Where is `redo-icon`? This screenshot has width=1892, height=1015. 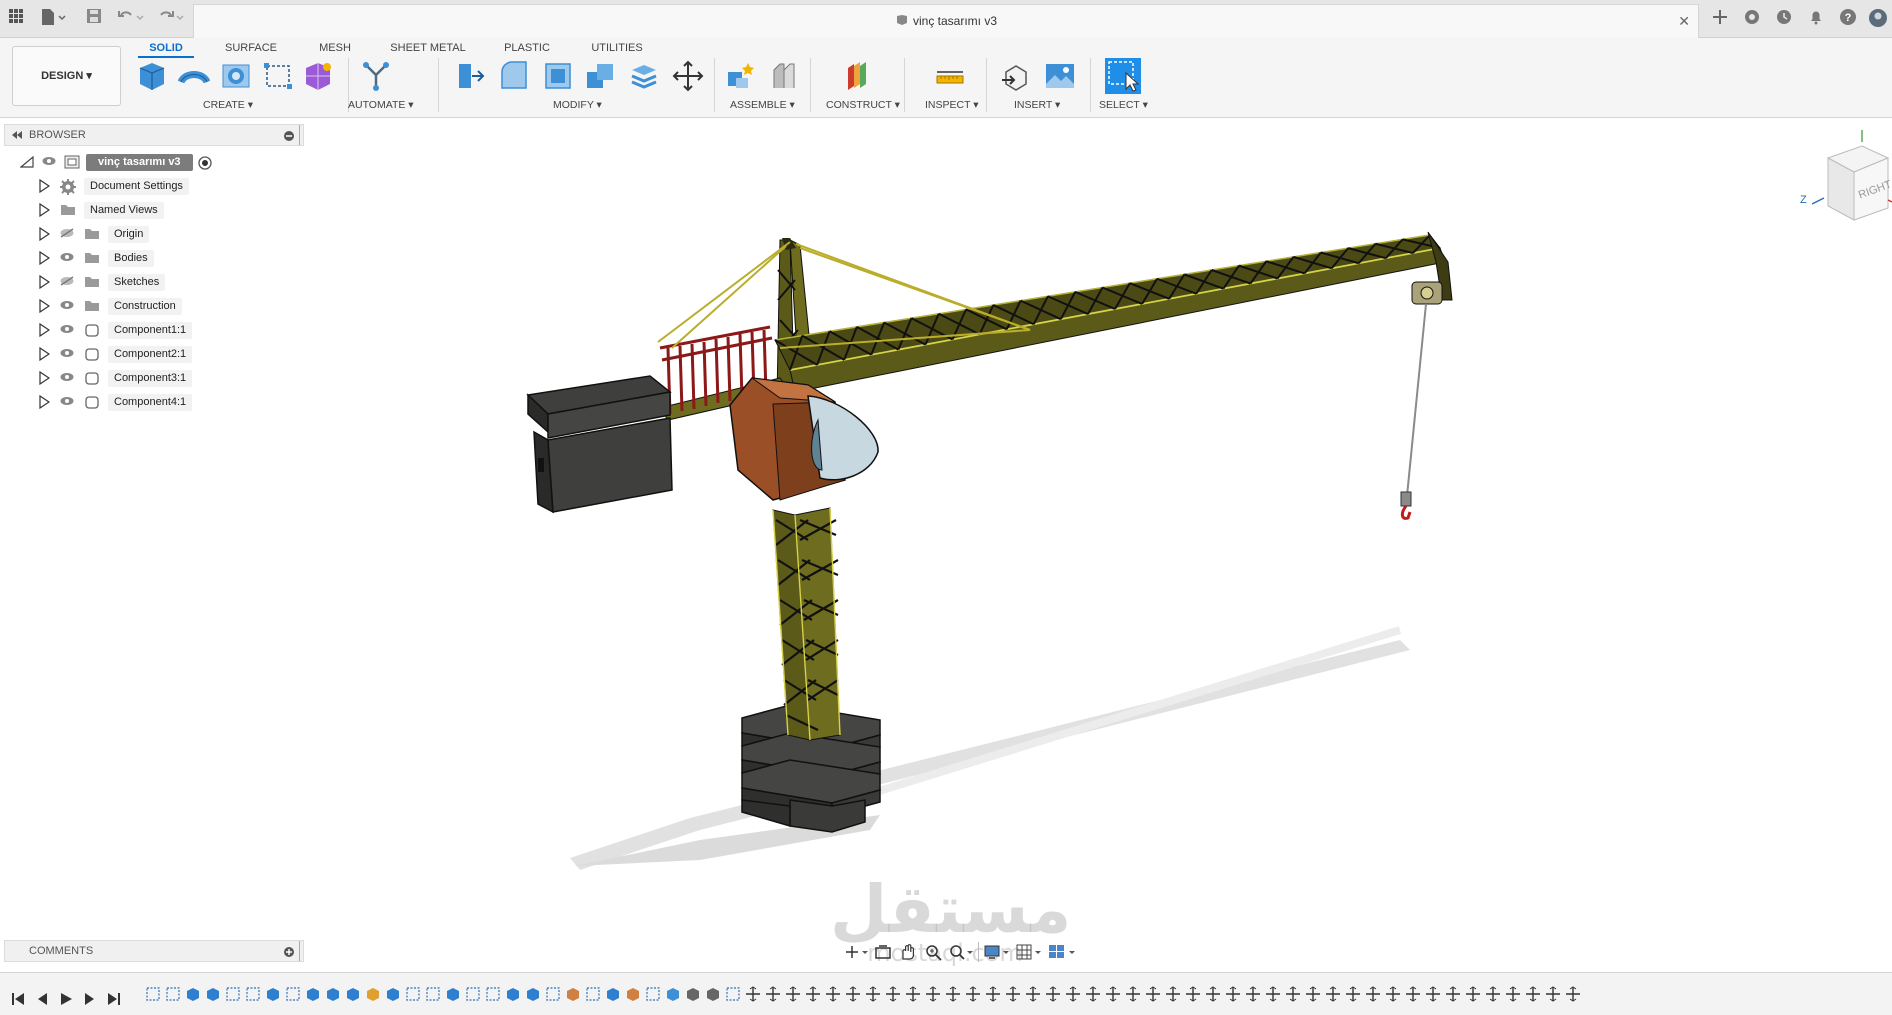
redo-icon is located at coordinates (171, 18).